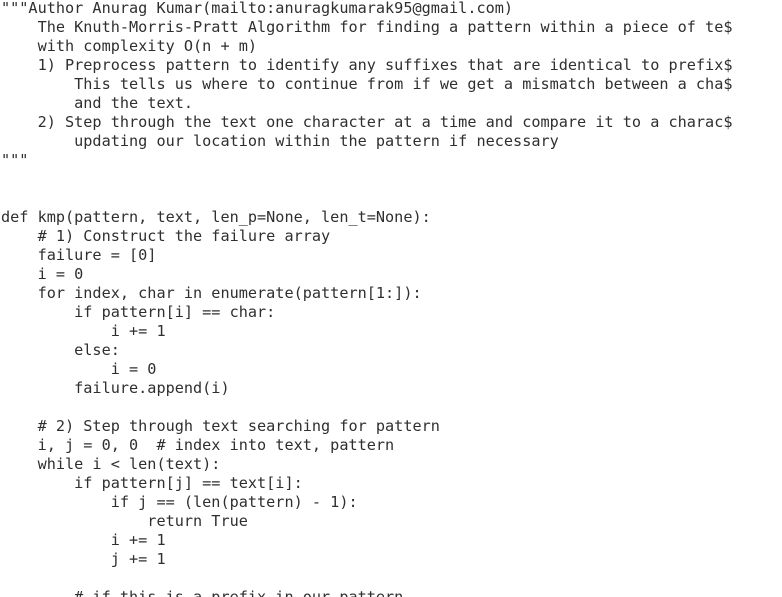  What do you see at coordinates (179, 502) in the screenshot?
I see `code-line: if j == (len(pattern) - 1):` at bounding box center [179, 502].